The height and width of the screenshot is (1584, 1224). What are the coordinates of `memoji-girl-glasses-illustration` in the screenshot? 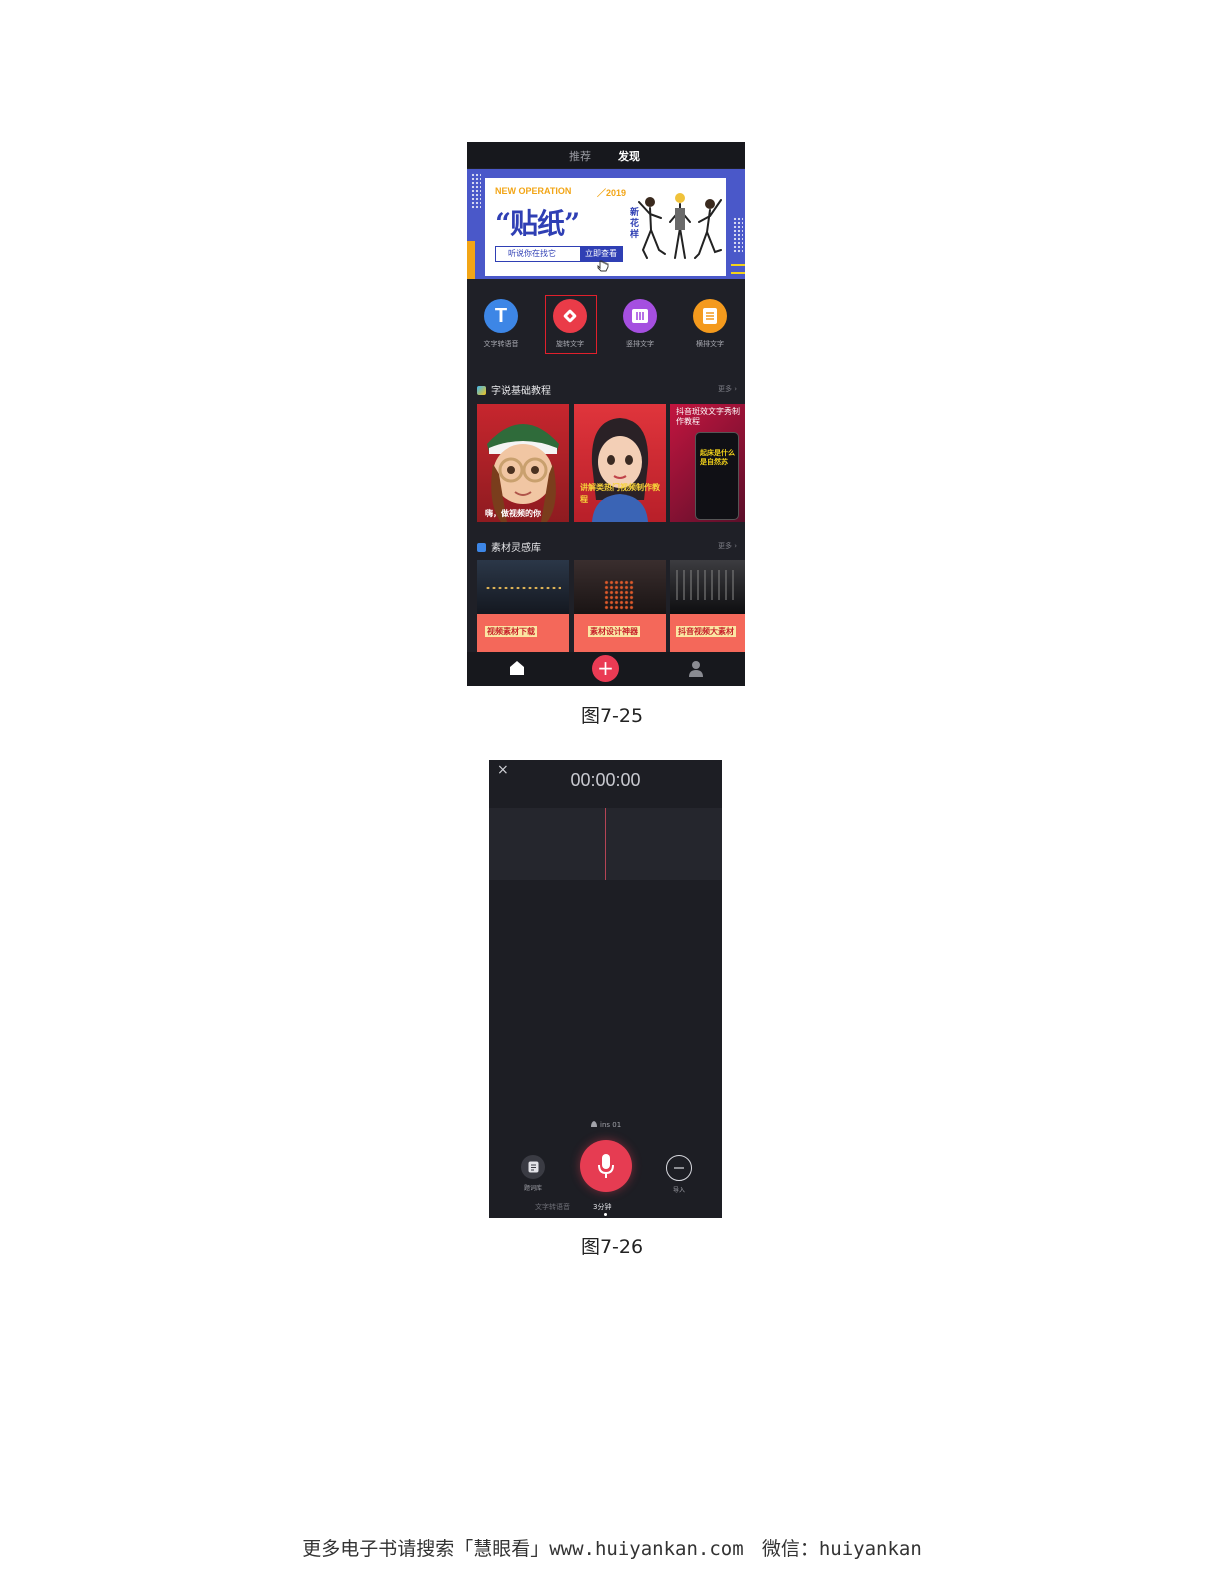 It's located at (523, 473).